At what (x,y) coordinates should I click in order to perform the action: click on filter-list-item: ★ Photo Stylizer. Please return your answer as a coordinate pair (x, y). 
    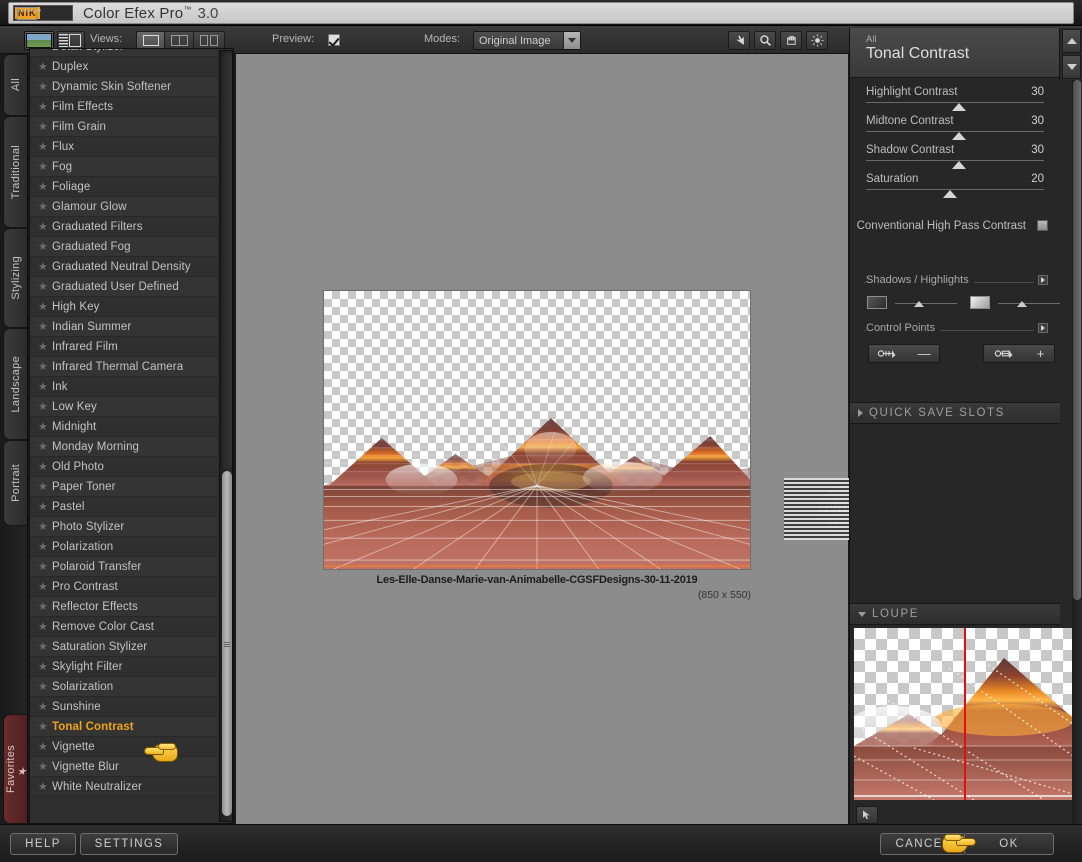
    Looking at the image, I should click on (123, 527).